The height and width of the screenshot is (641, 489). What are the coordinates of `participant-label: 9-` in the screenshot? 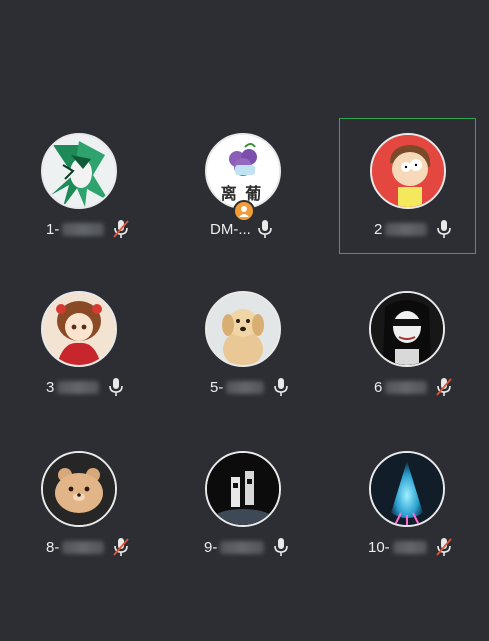 It's located at (246, 547).